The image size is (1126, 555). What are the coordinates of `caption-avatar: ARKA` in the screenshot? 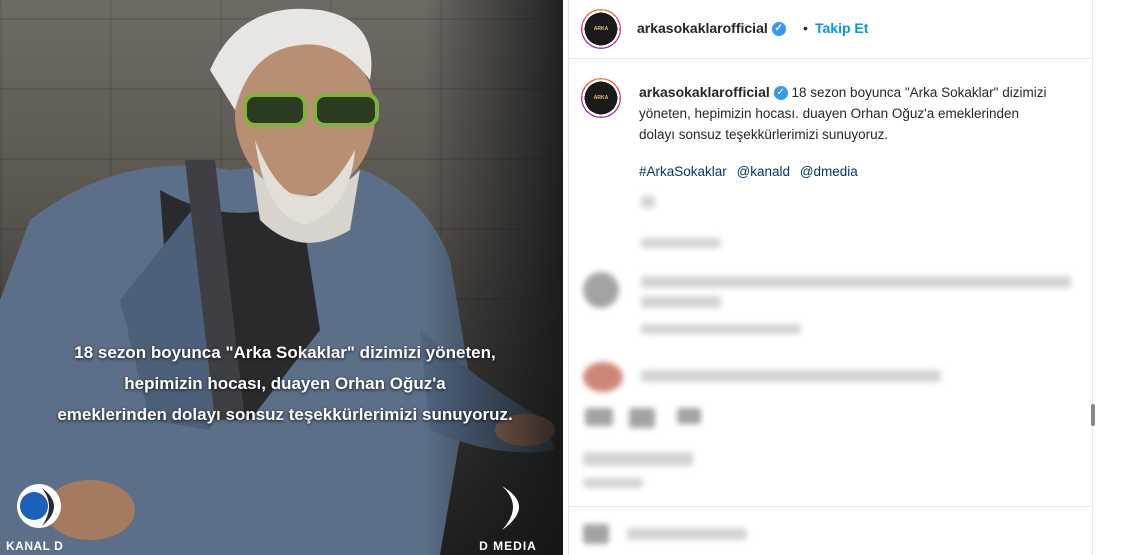 It's located at (601, 98).